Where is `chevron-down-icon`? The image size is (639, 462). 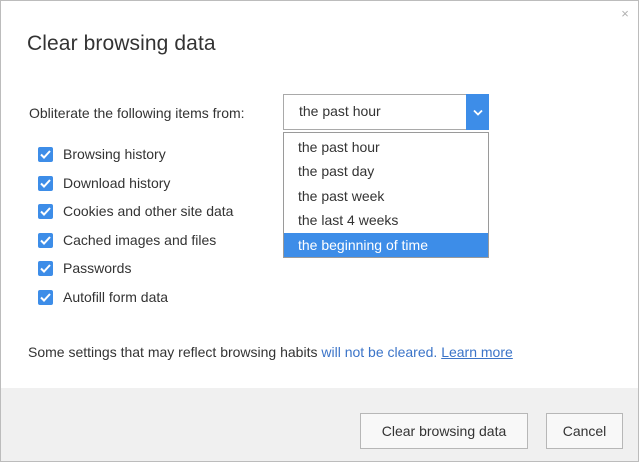
chevron-down-icon is located at coordinates (477, 112).